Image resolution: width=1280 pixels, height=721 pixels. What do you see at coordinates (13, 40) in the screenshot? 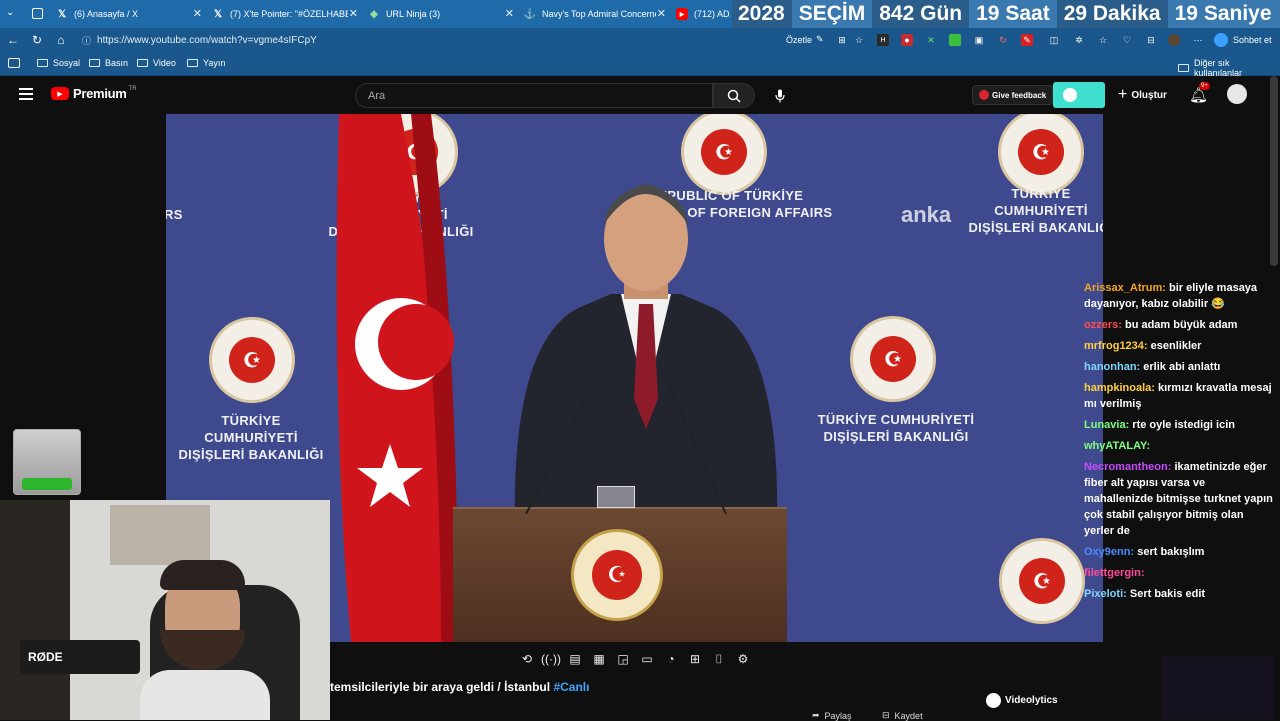
I see `back-icon: ←` at bounding box center [13, 40].